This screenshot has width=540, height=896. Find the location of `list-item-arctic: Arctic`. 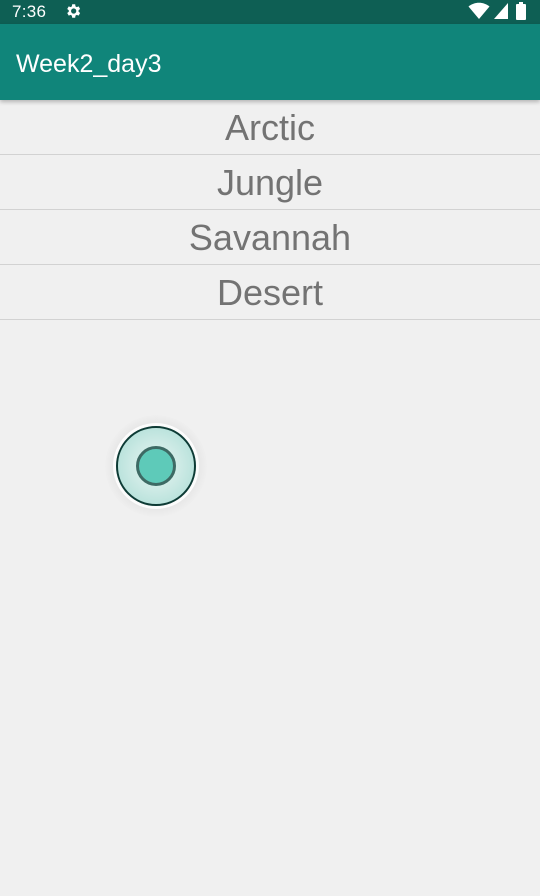

list-item-arctic: Arctic is located at coordinates (270, 127).